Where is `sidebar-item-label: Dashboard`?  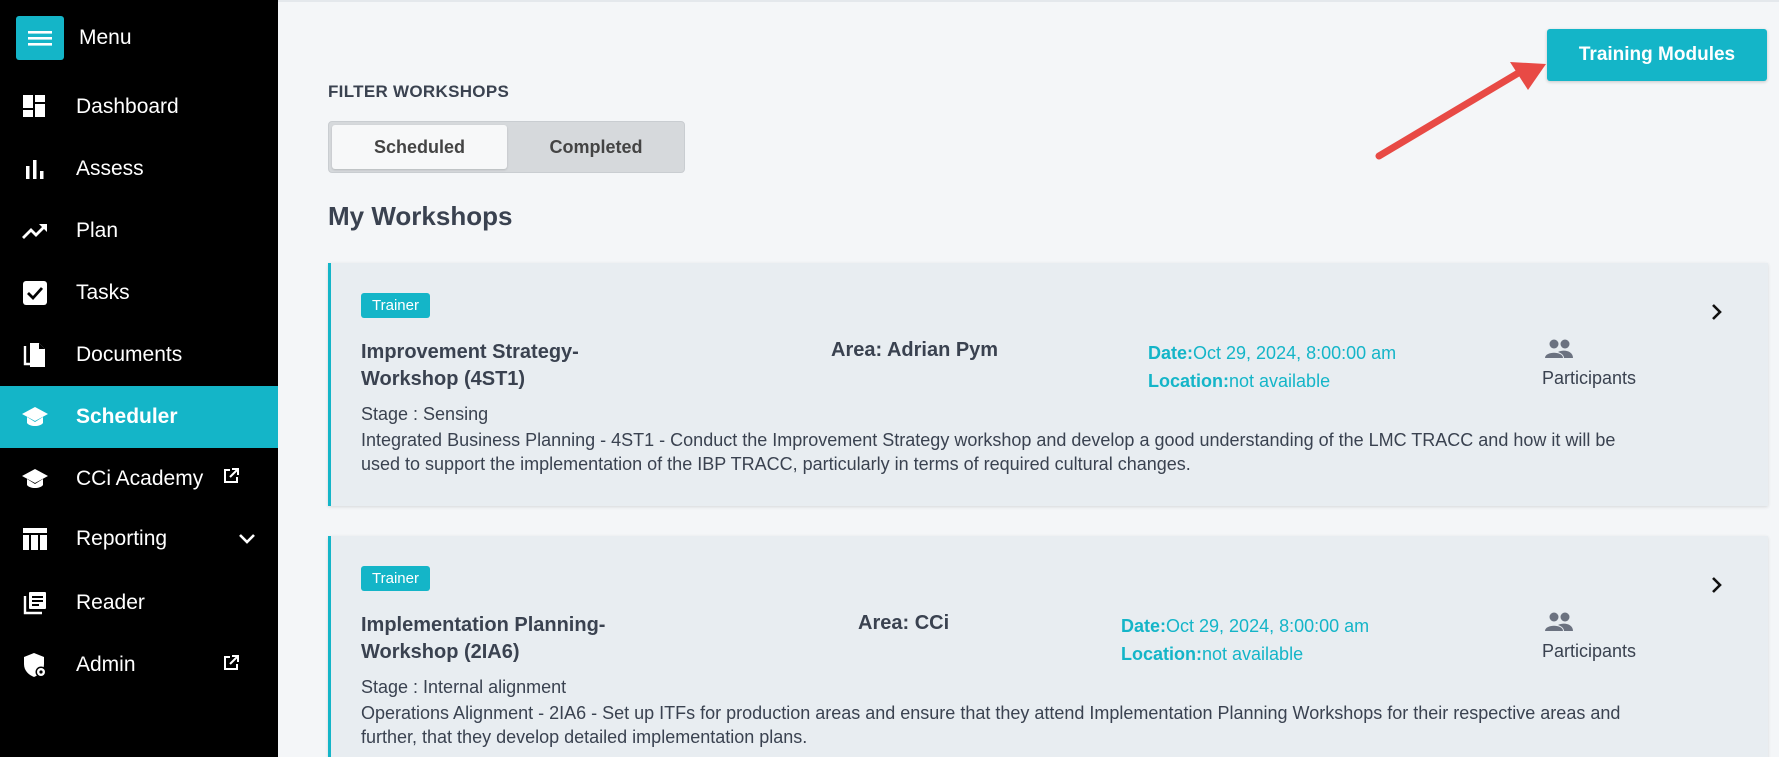 sidebar-item-label: Dashboard is located at coordinates (127, 106).